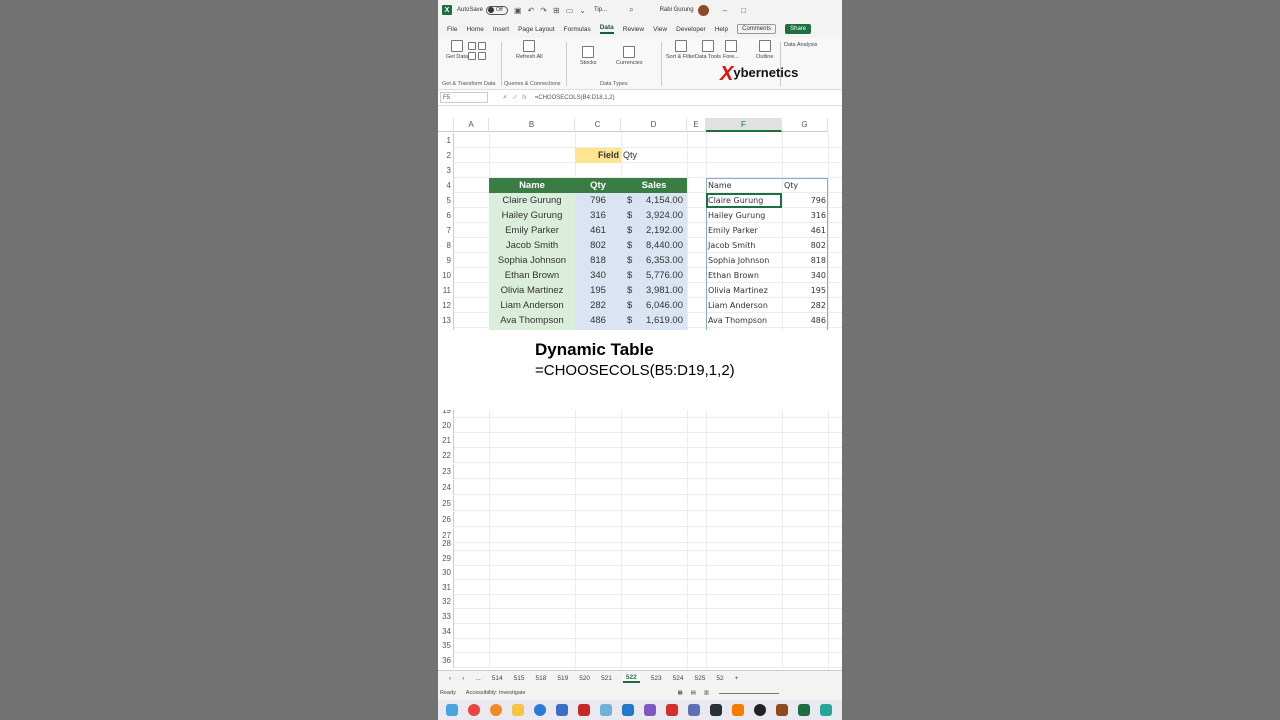 This screenshot has width=1280, height=720. Describe the element at coordinates (518, 10) in the screenshot. I see `save-icon: ▣` at that location.